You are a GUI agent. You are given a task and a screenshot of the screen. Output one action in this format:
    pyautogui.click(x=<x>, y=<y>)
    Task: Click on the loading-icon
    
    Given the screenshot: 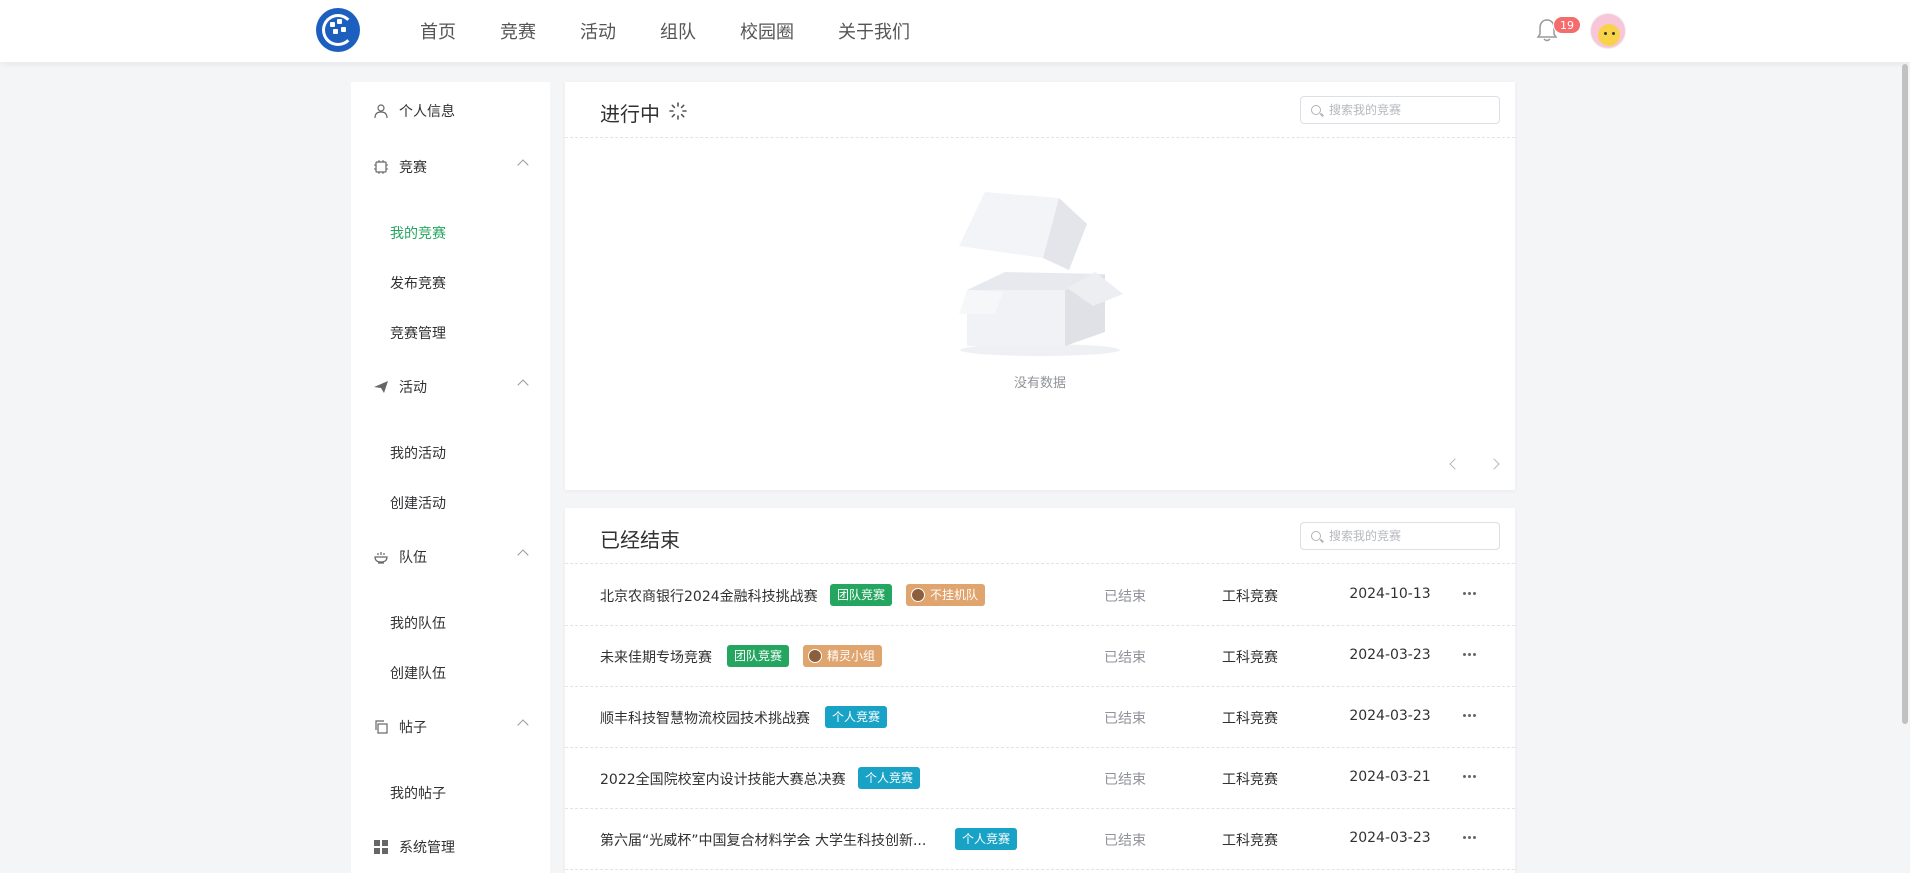 What is the action you would take?
    pyautogui.click(x=678, y=111)
    